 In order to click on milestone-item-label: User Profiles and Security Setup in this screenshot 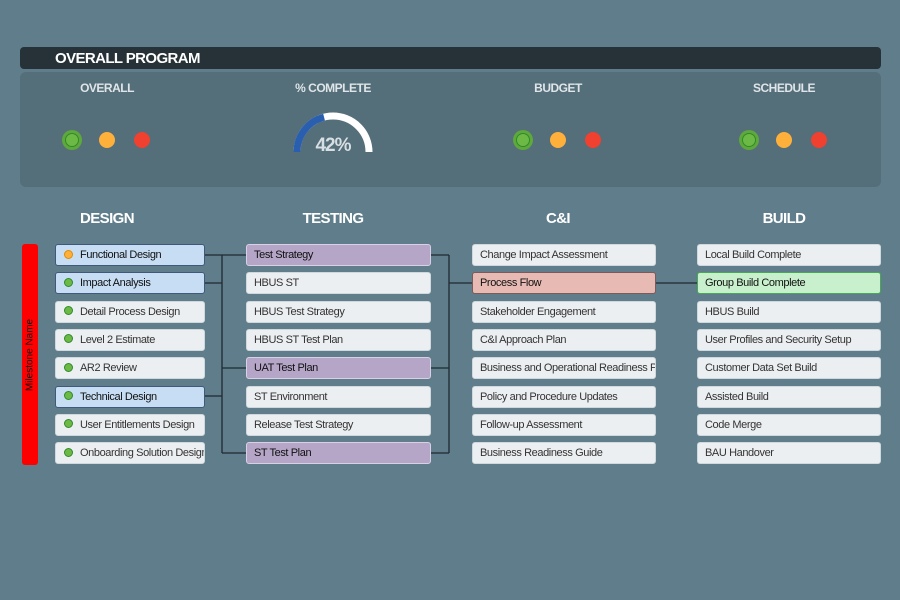, I will do `click(778, 339)`.